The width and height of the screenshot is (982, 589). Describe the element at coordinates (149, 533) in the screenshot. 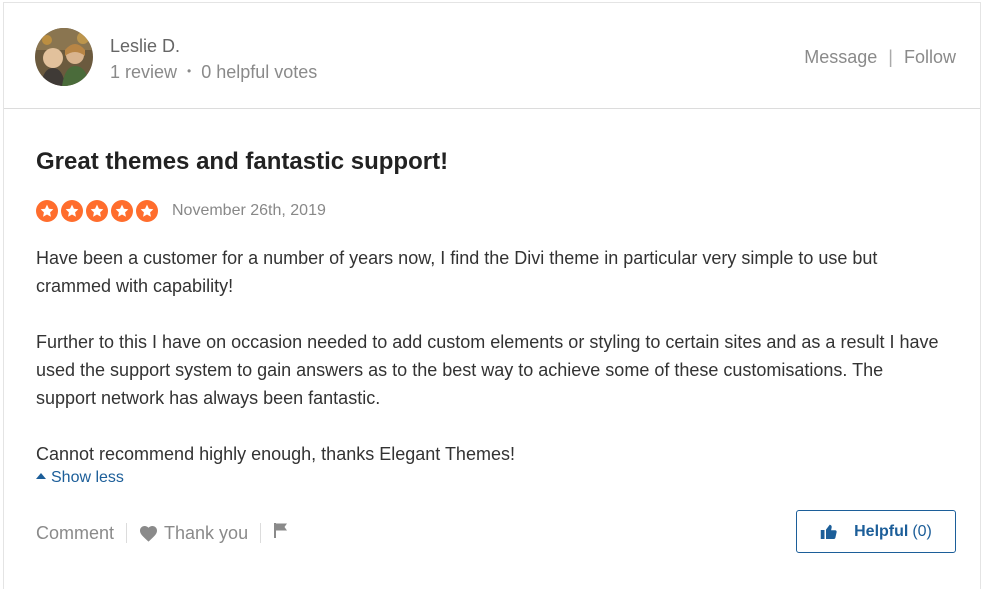

I see `heart-icon` at that location.